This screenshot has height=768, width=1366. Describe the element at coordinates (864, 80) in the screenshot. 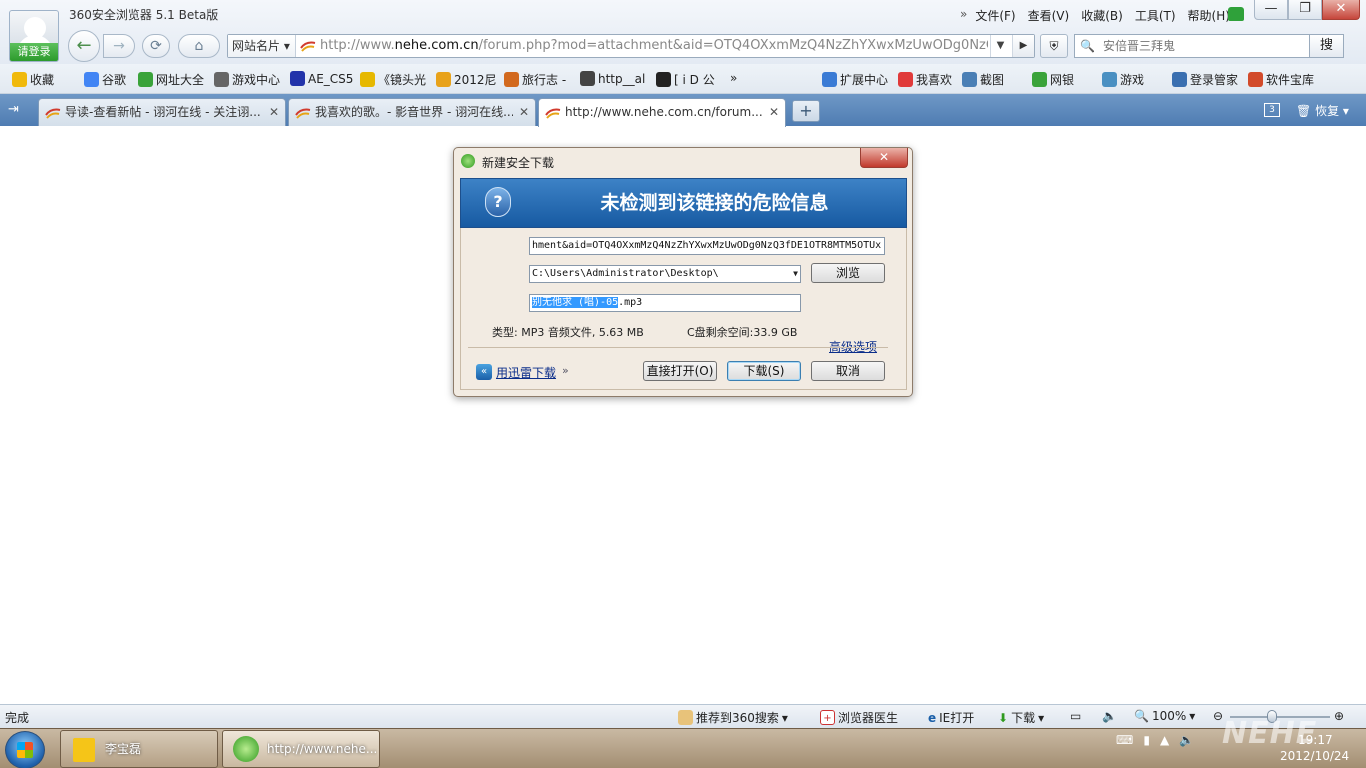

I see `toolbar-label: 扩展中心` at that location.